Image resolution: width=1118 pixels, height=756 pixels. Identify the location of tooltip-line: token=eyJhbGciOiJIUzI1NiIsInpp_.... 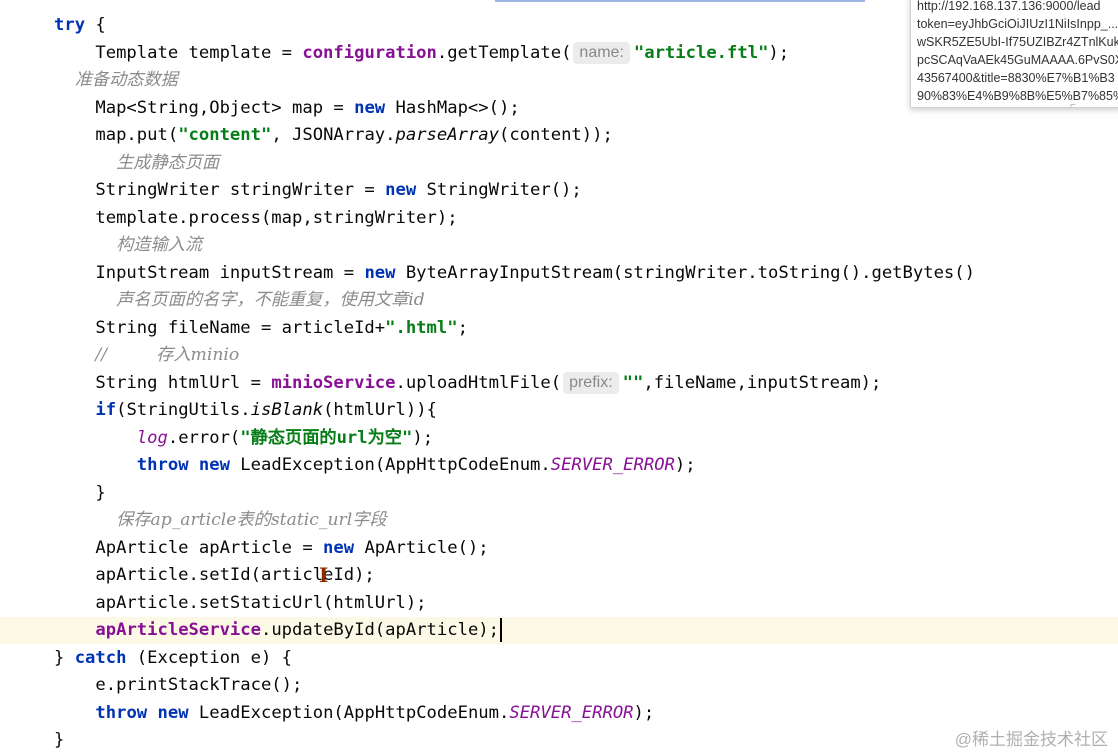
(1017, 24).